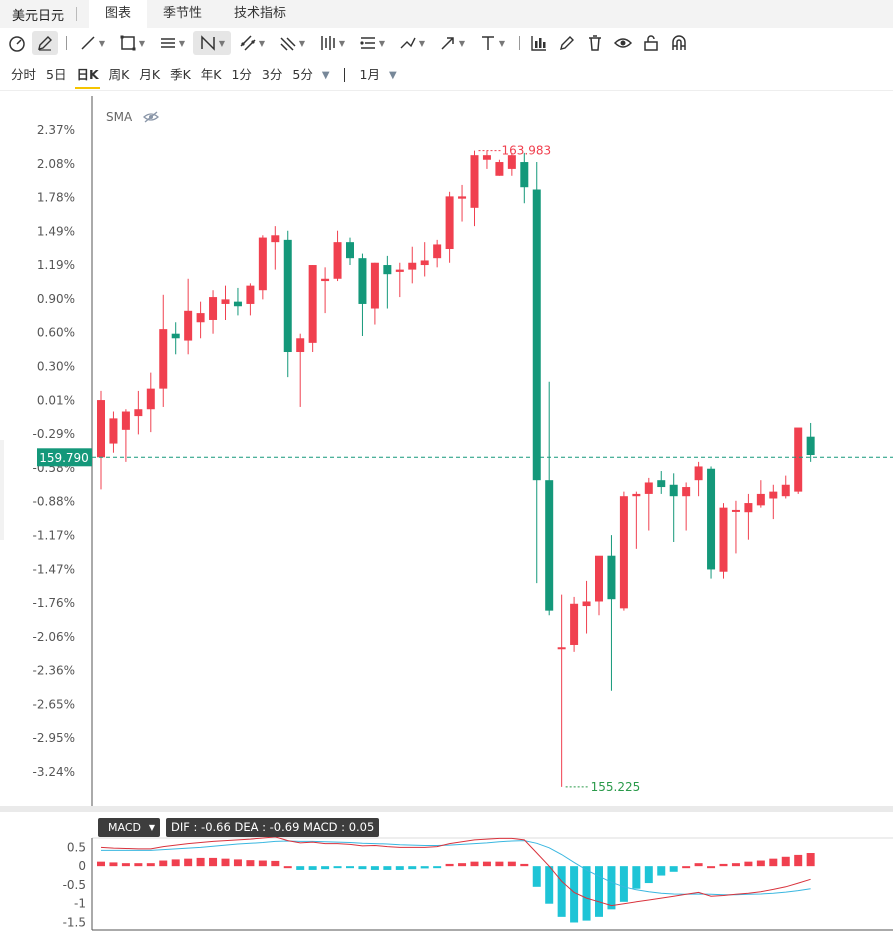  Describe the element at coordinates (260, 14) in the screenshot. I see `tab-indicators: 技术指标` at that location.